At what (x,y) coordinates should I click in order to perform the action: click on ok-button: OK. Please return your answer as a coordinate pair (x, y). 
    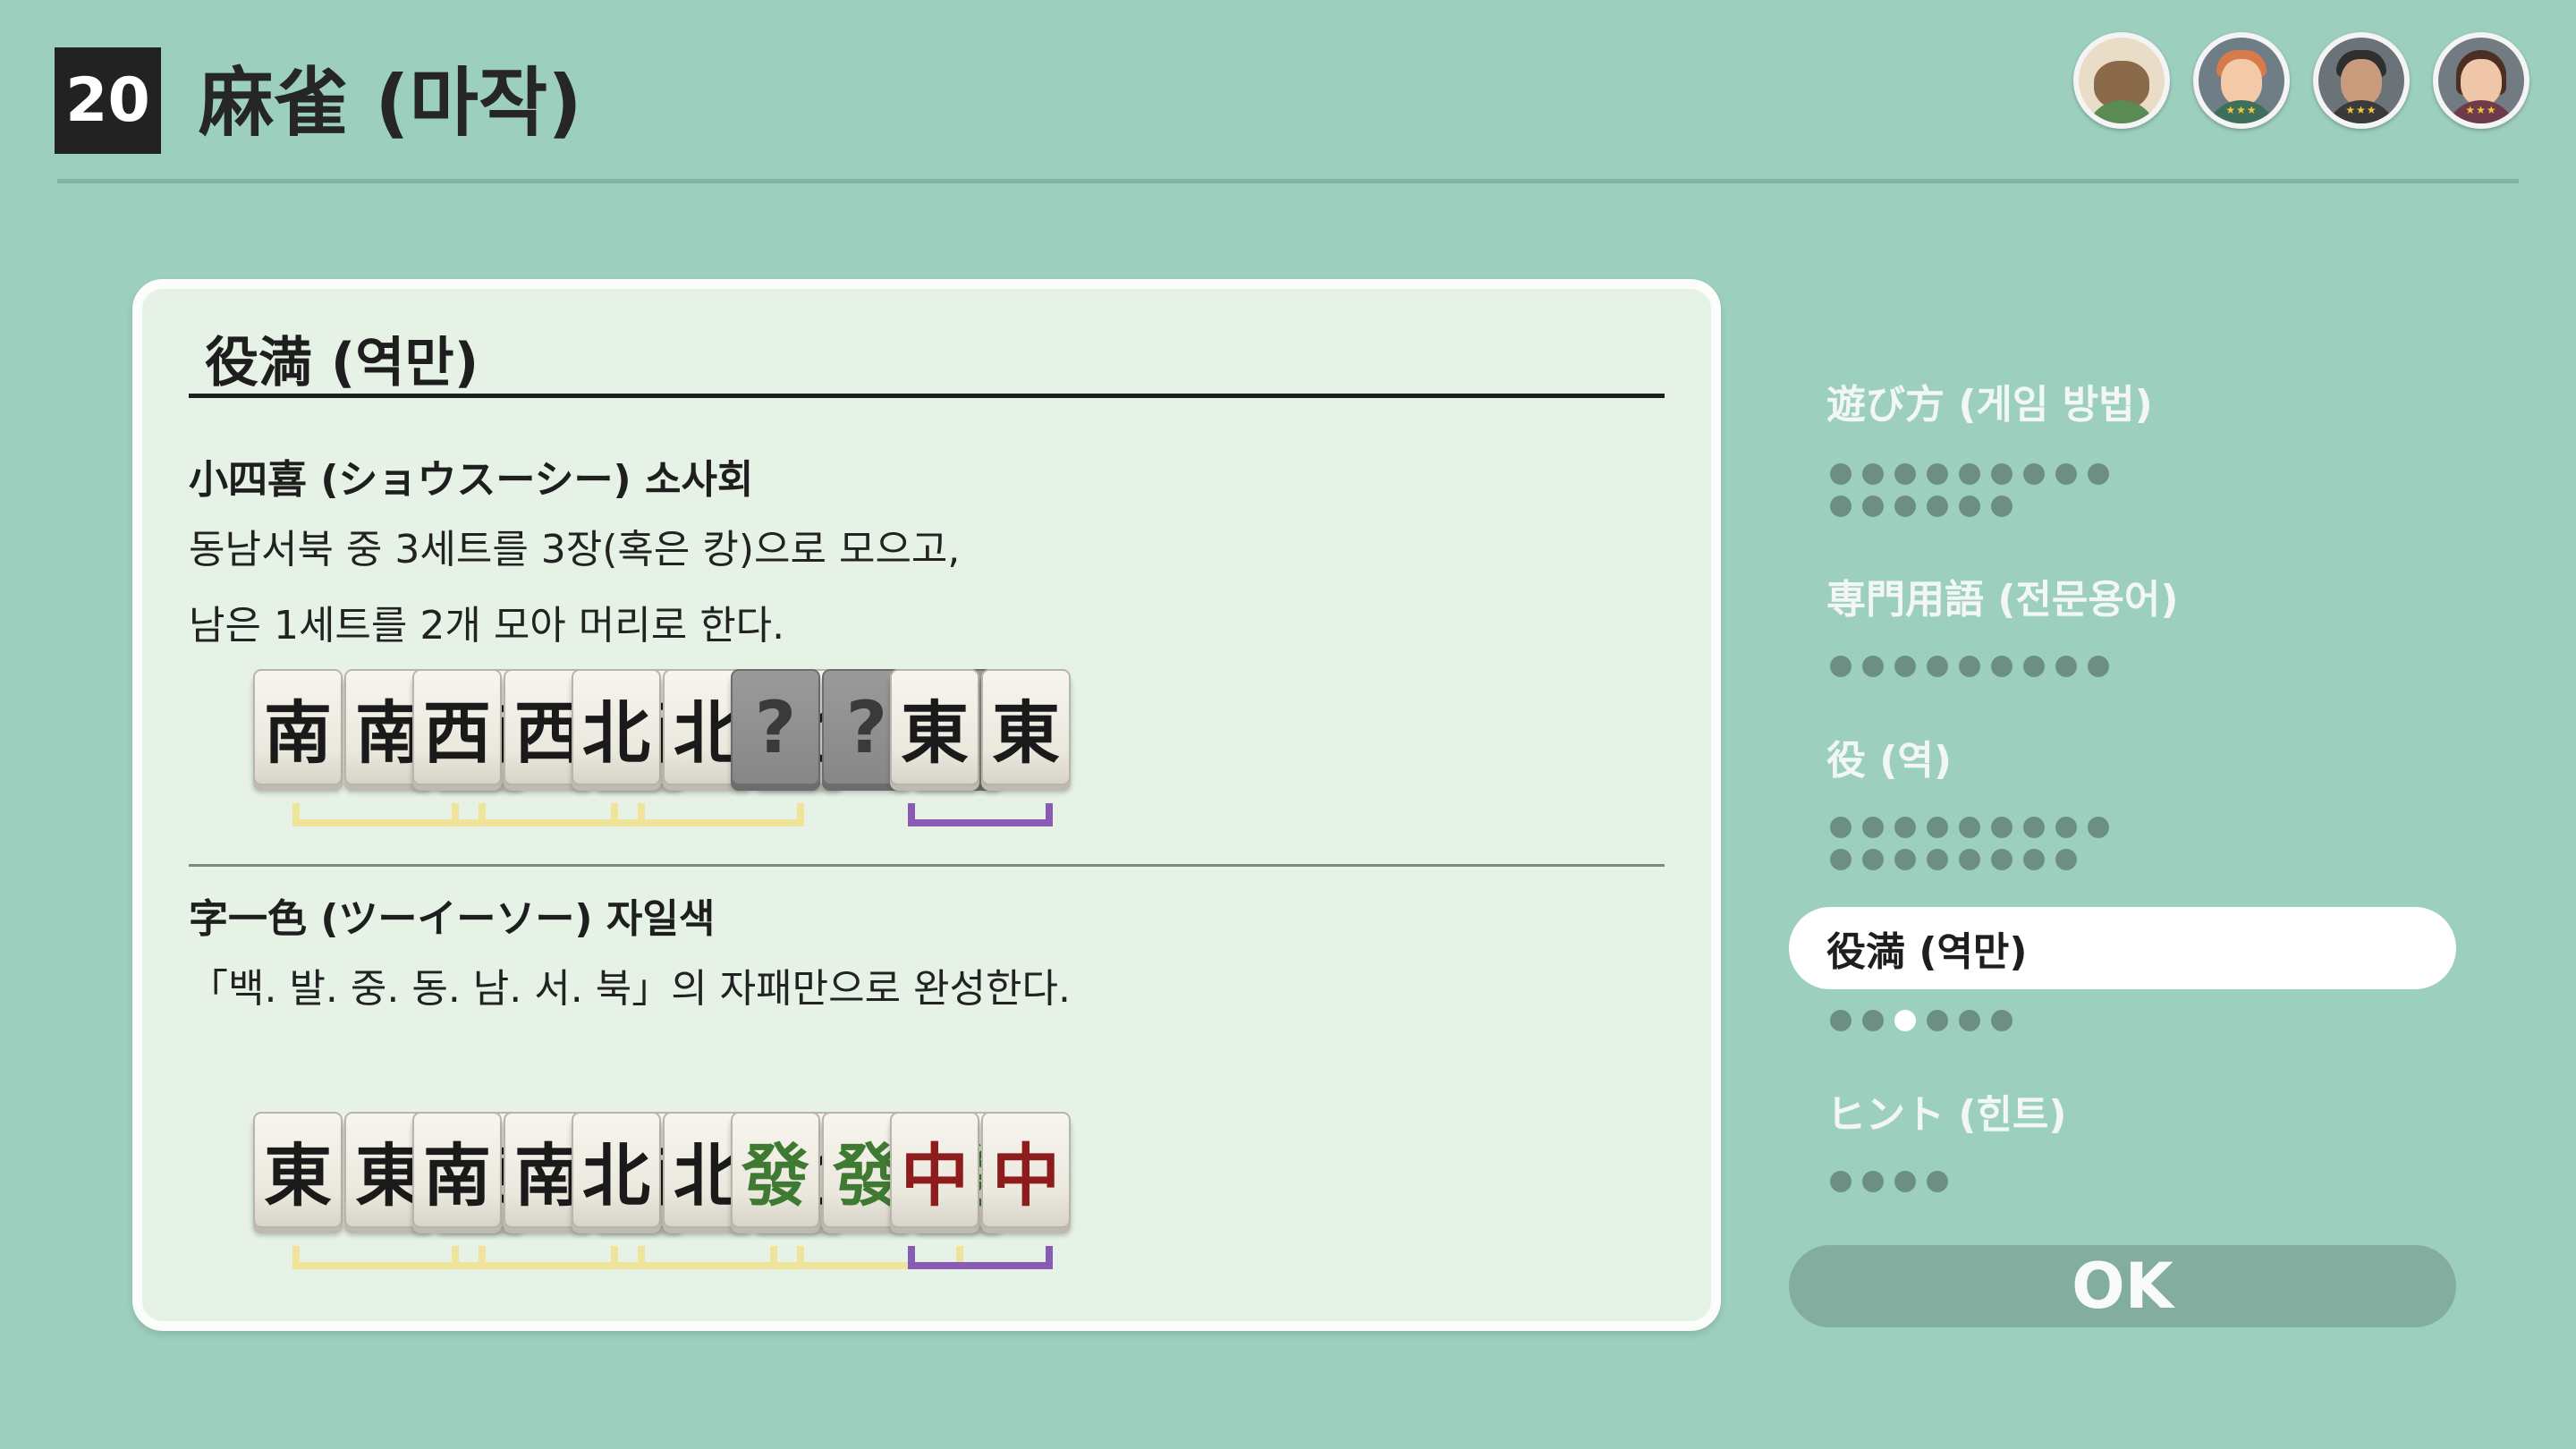
    Looking at the image, I should click on (2122, 1286).